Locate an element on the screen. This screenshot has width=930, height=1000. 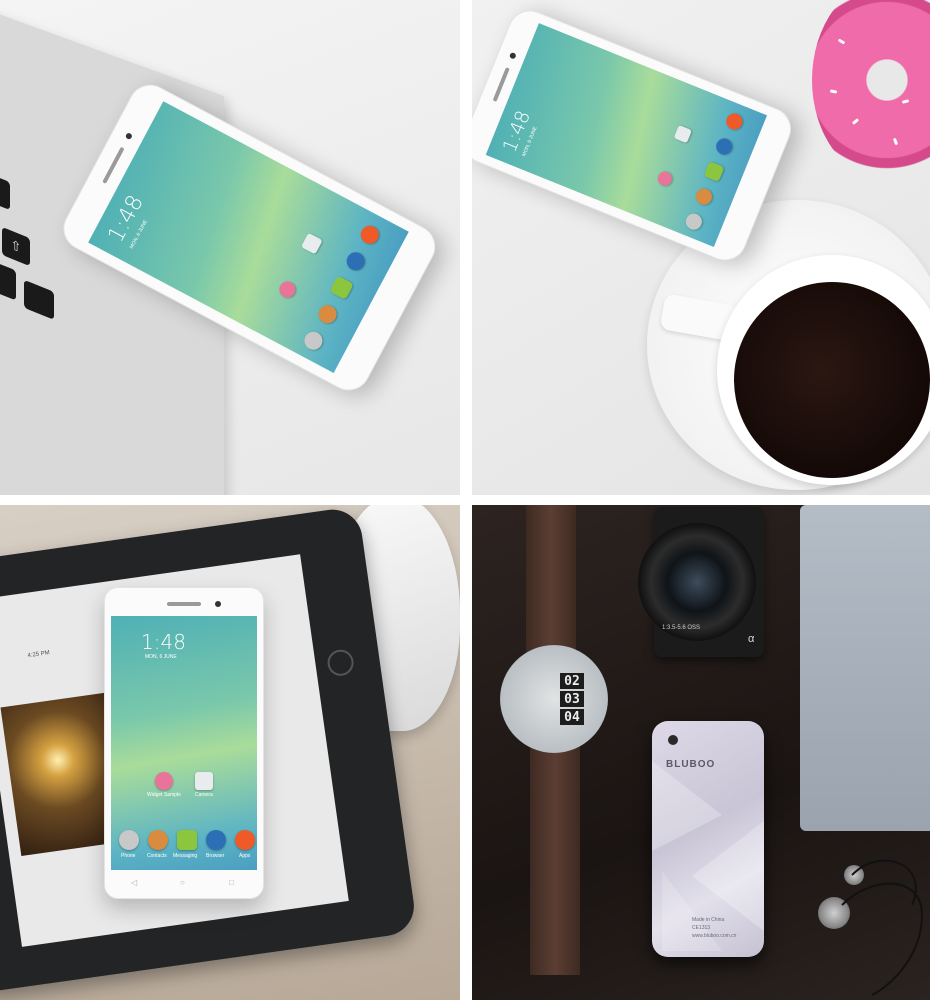
contacts-app-label: Contacts is located at coordinates (157, 856).